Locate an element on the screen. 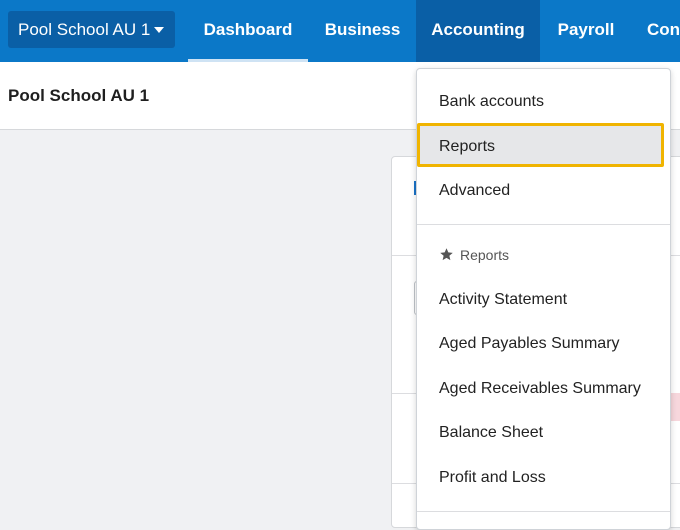  tab-contacts: Con is located at coordinates (658, 31).